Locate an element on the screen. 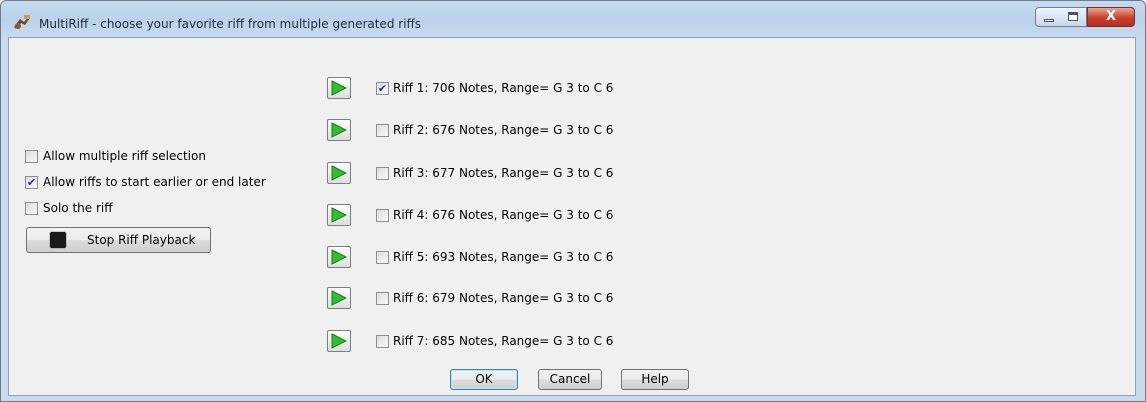  play-riff-7-button is located at coordinates (339, 341).